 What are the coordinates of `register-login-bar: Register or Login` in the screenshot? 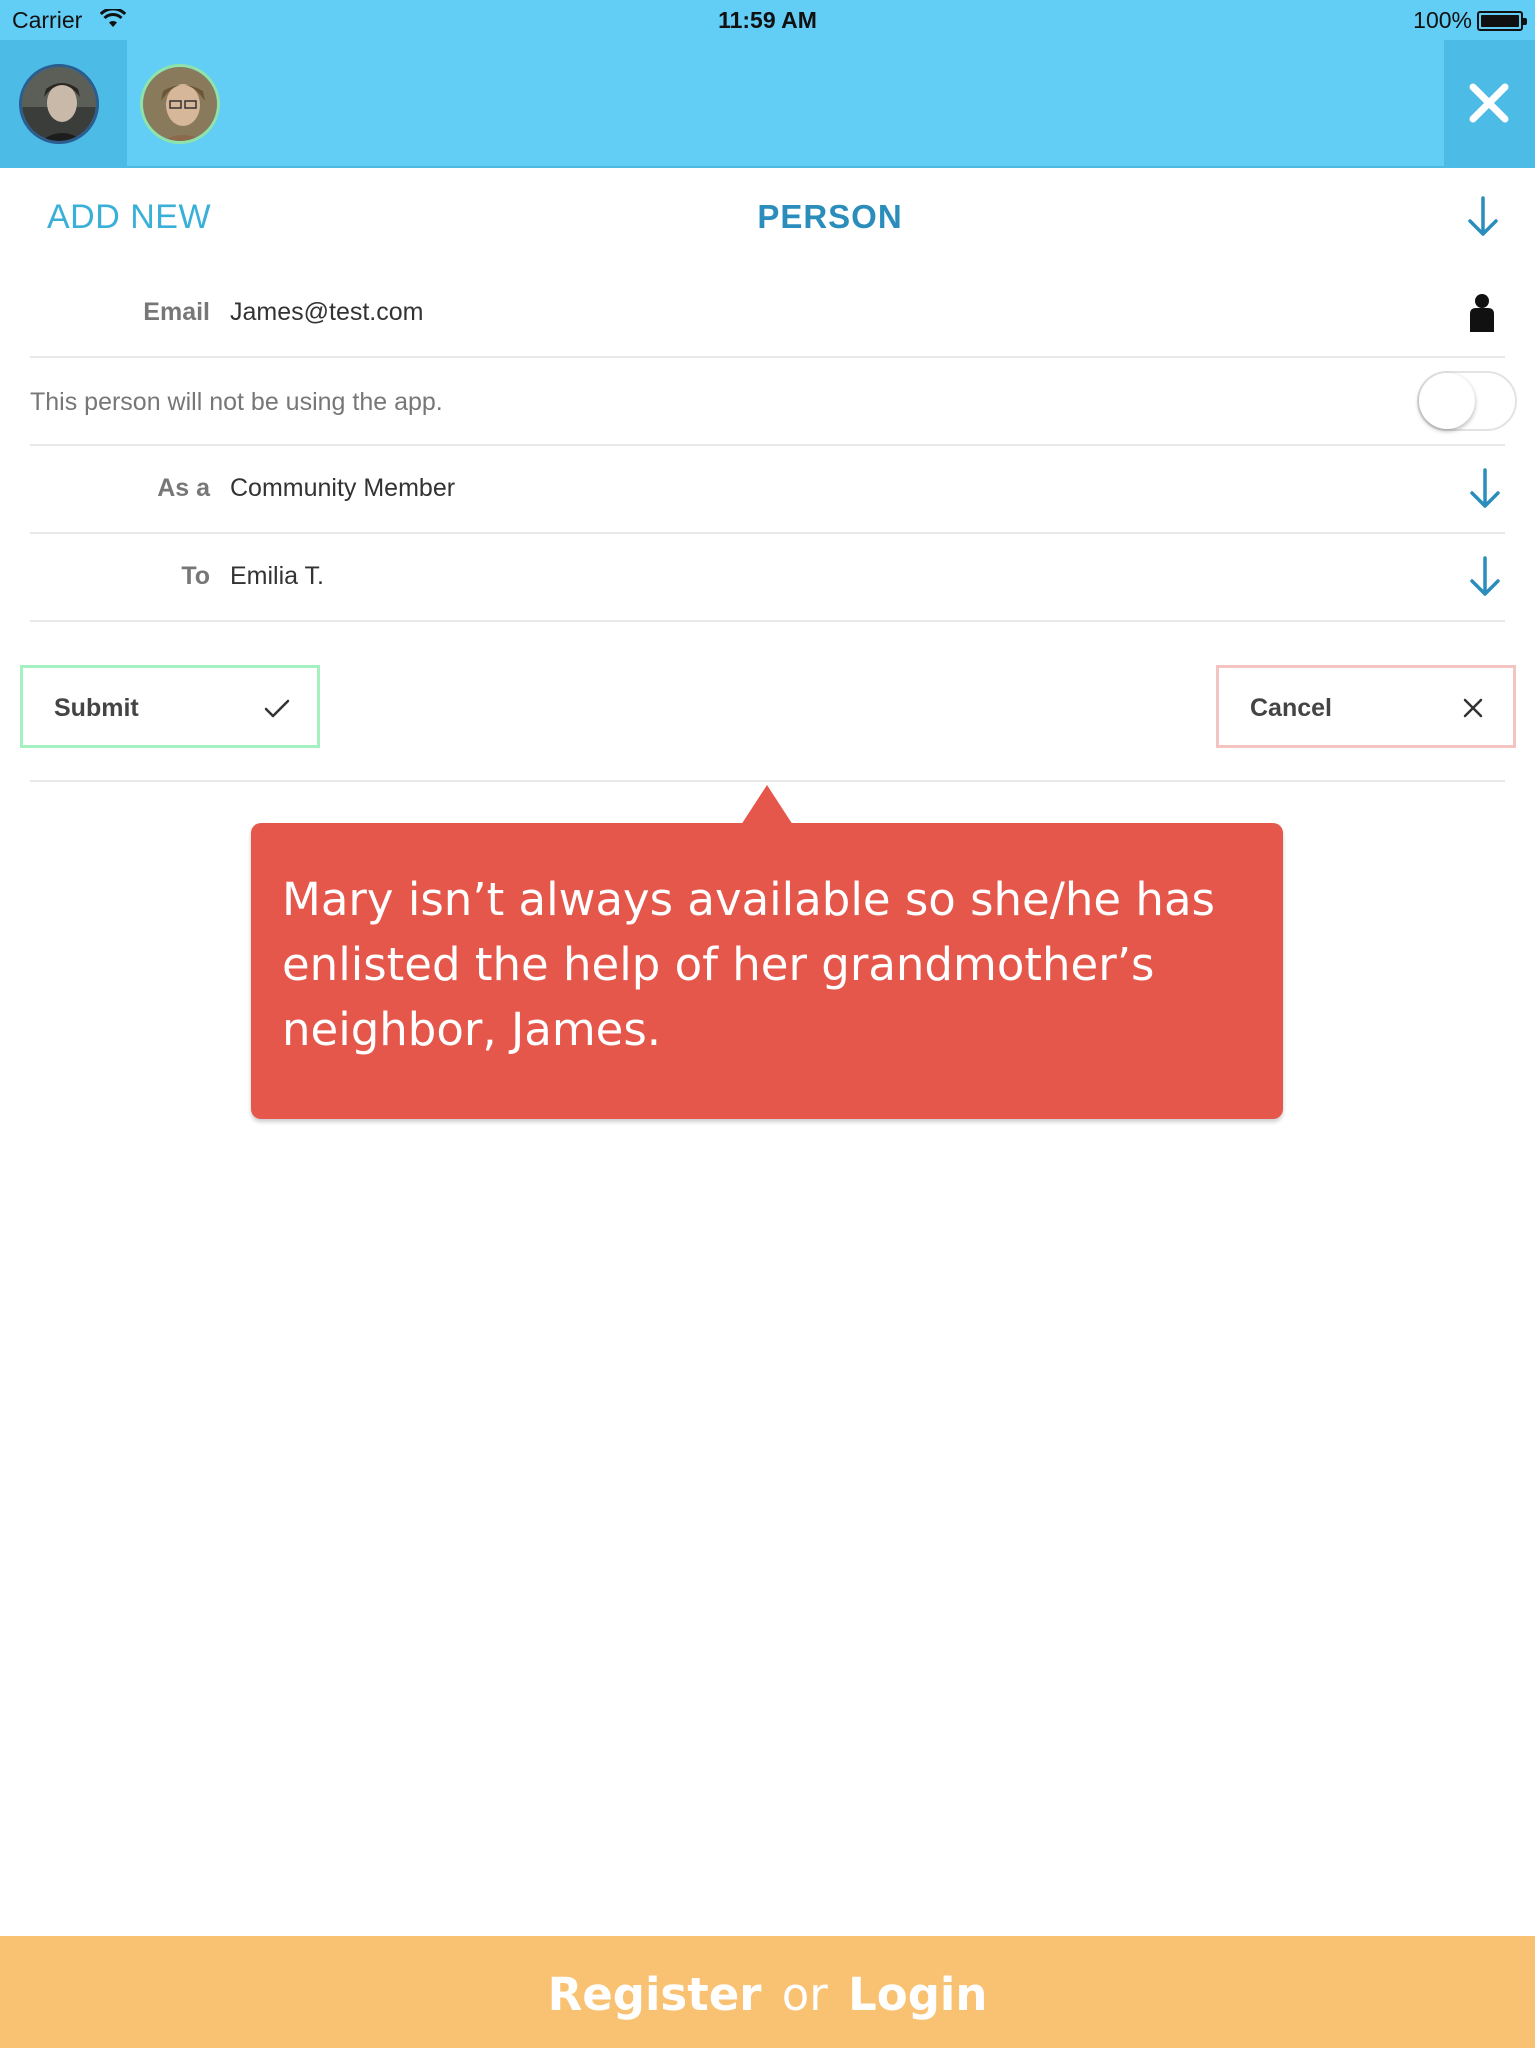 It's located at (767, 1992).